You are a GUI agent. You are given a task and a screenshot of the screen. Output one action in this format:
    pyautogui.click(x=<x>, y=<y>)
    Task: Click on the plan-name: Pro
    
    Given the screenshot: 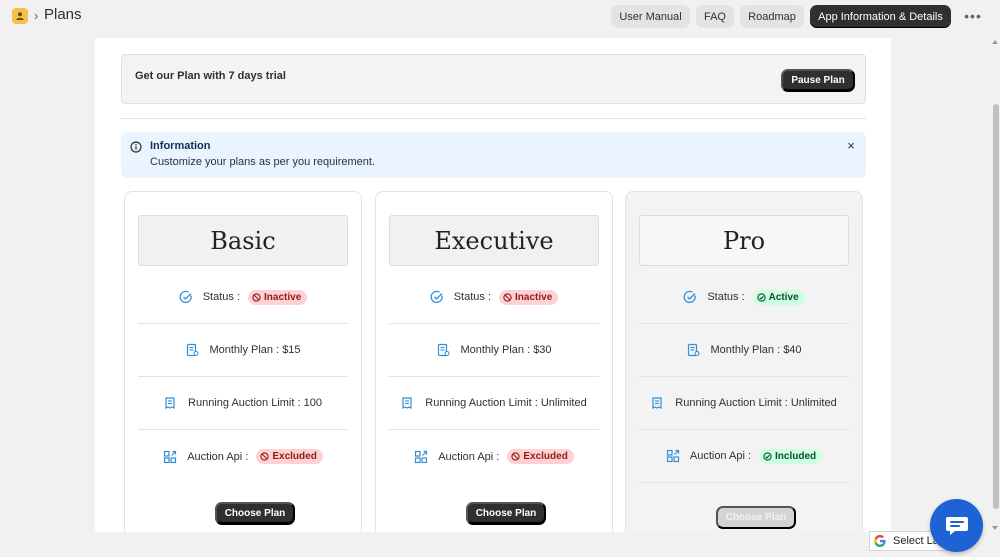 What is the action you would take?
    pyautogui.click(x=744, y=240)
    